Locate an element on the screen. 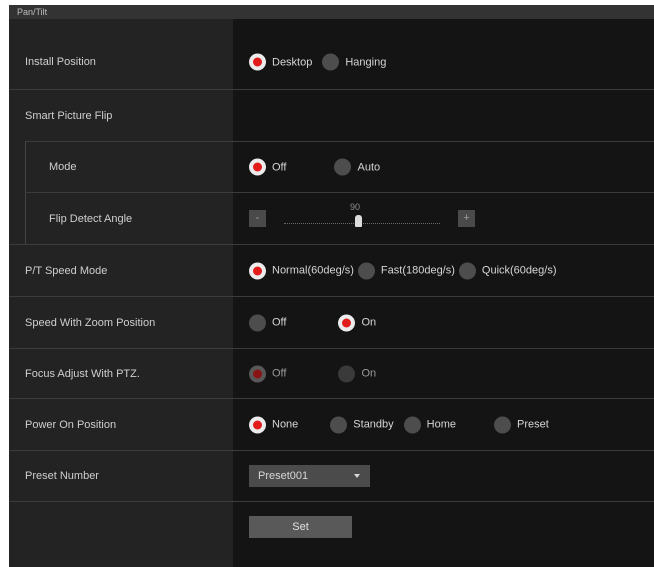  power-on-position-options: None Standby Home Preset is located at coordinates (399, 424).